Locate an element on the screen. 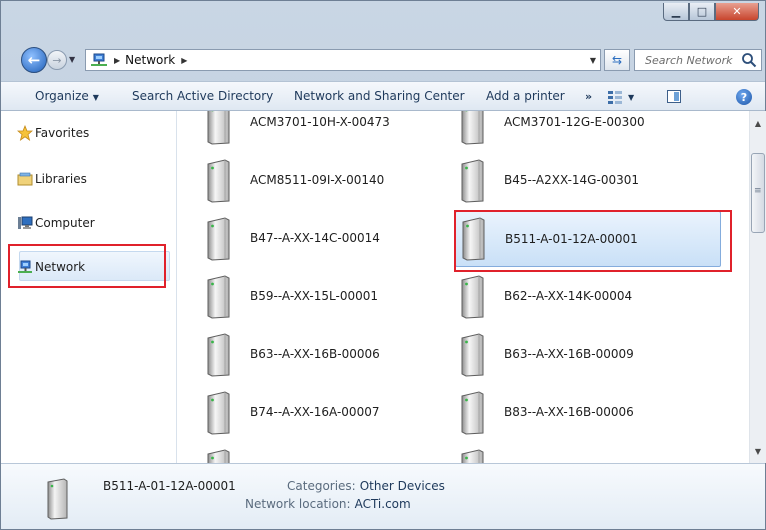 This screenshot has height=530, width=766. network-sharing-center-button: Network and Sharing Center is located at coordinates (379, 96).